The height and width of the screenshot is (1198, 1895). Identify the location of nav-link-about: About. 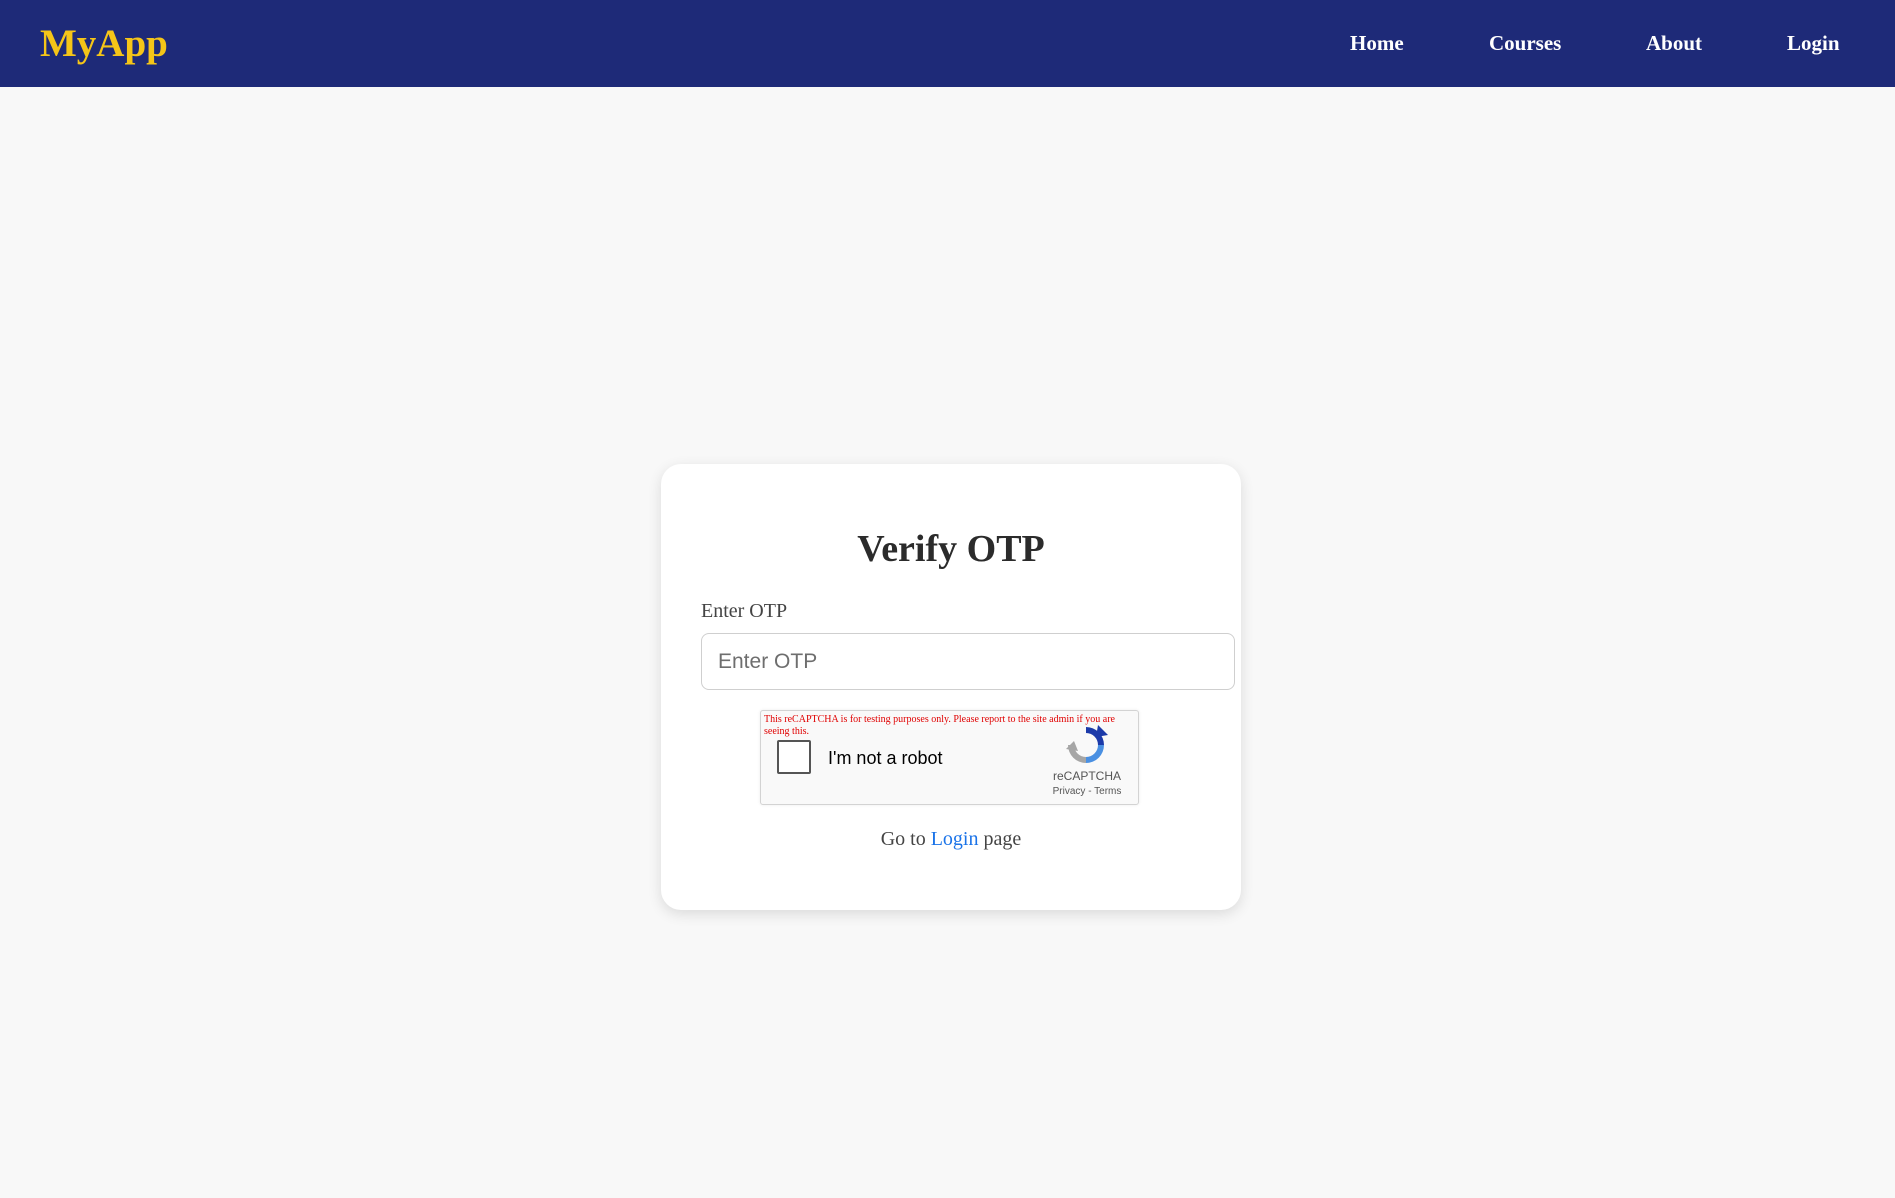
(1674, 43).